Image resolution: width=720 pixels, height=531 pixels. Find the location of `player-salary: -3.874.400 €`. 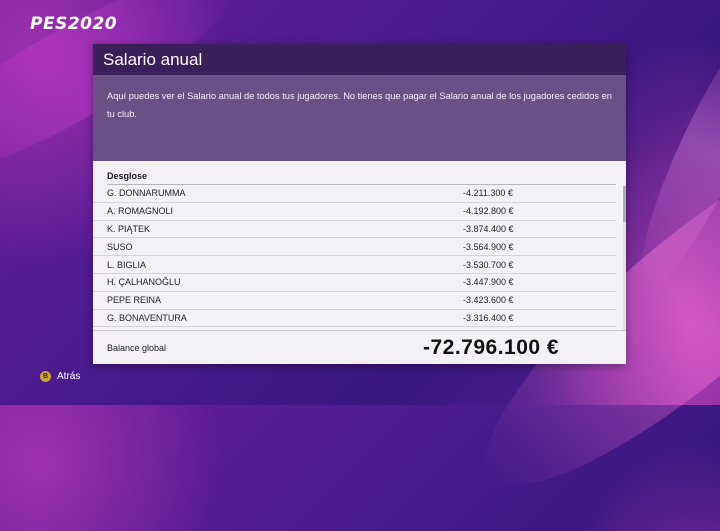

player-salary: -3.874.400 € is located at coordinates (488, 228).